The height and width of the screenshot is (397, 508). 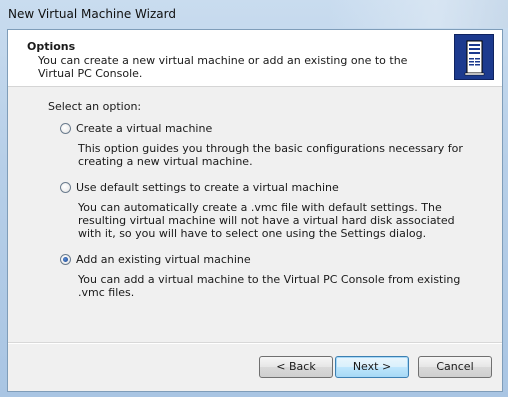 I want to click on header-title: Options, so click(x=51, y=46).